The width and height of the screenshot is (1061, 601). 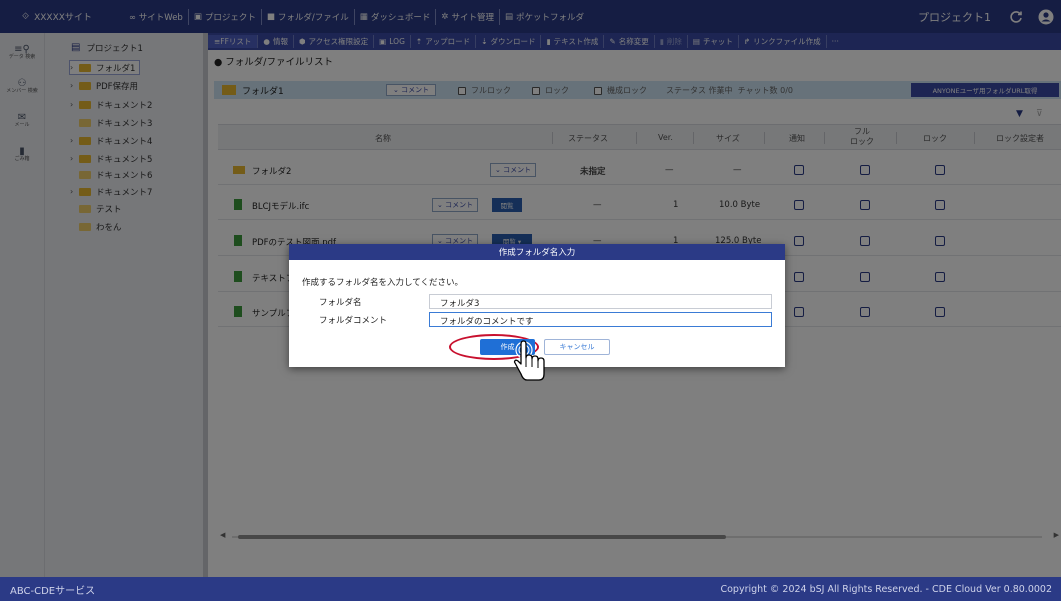 I want to click on service-name: ABC-CDEサービス, so click(x=53, y=591).